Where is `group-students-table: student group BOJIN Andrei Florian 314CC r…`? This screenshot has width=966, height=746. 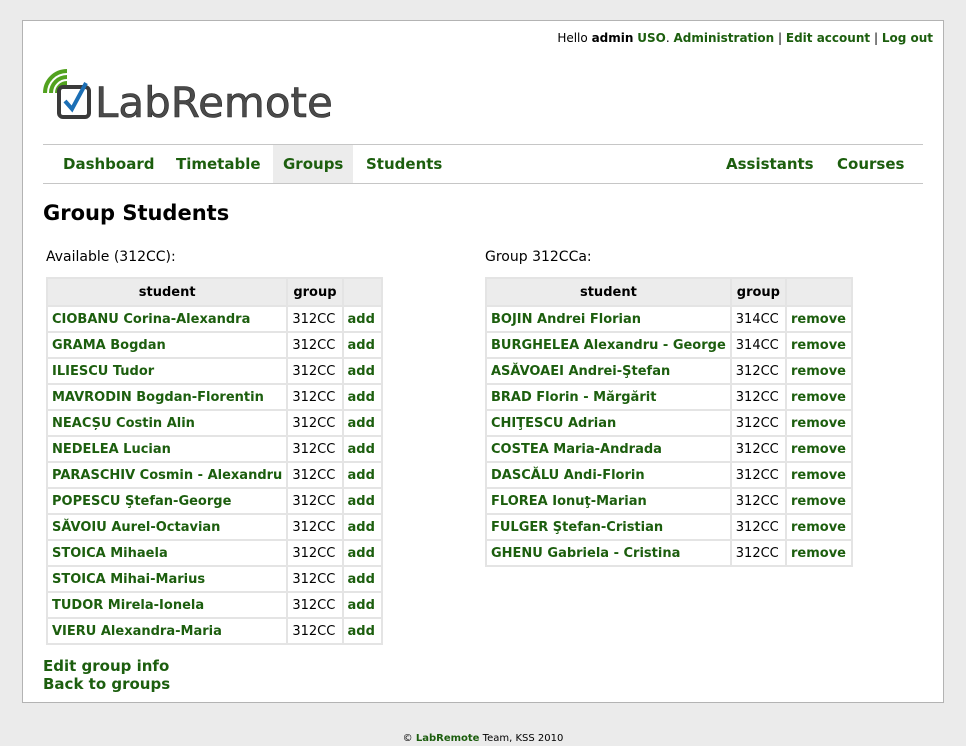 group-students-table: student group BOJIN Andrei Florian 314CC r… is located at coordinates (669, 422).